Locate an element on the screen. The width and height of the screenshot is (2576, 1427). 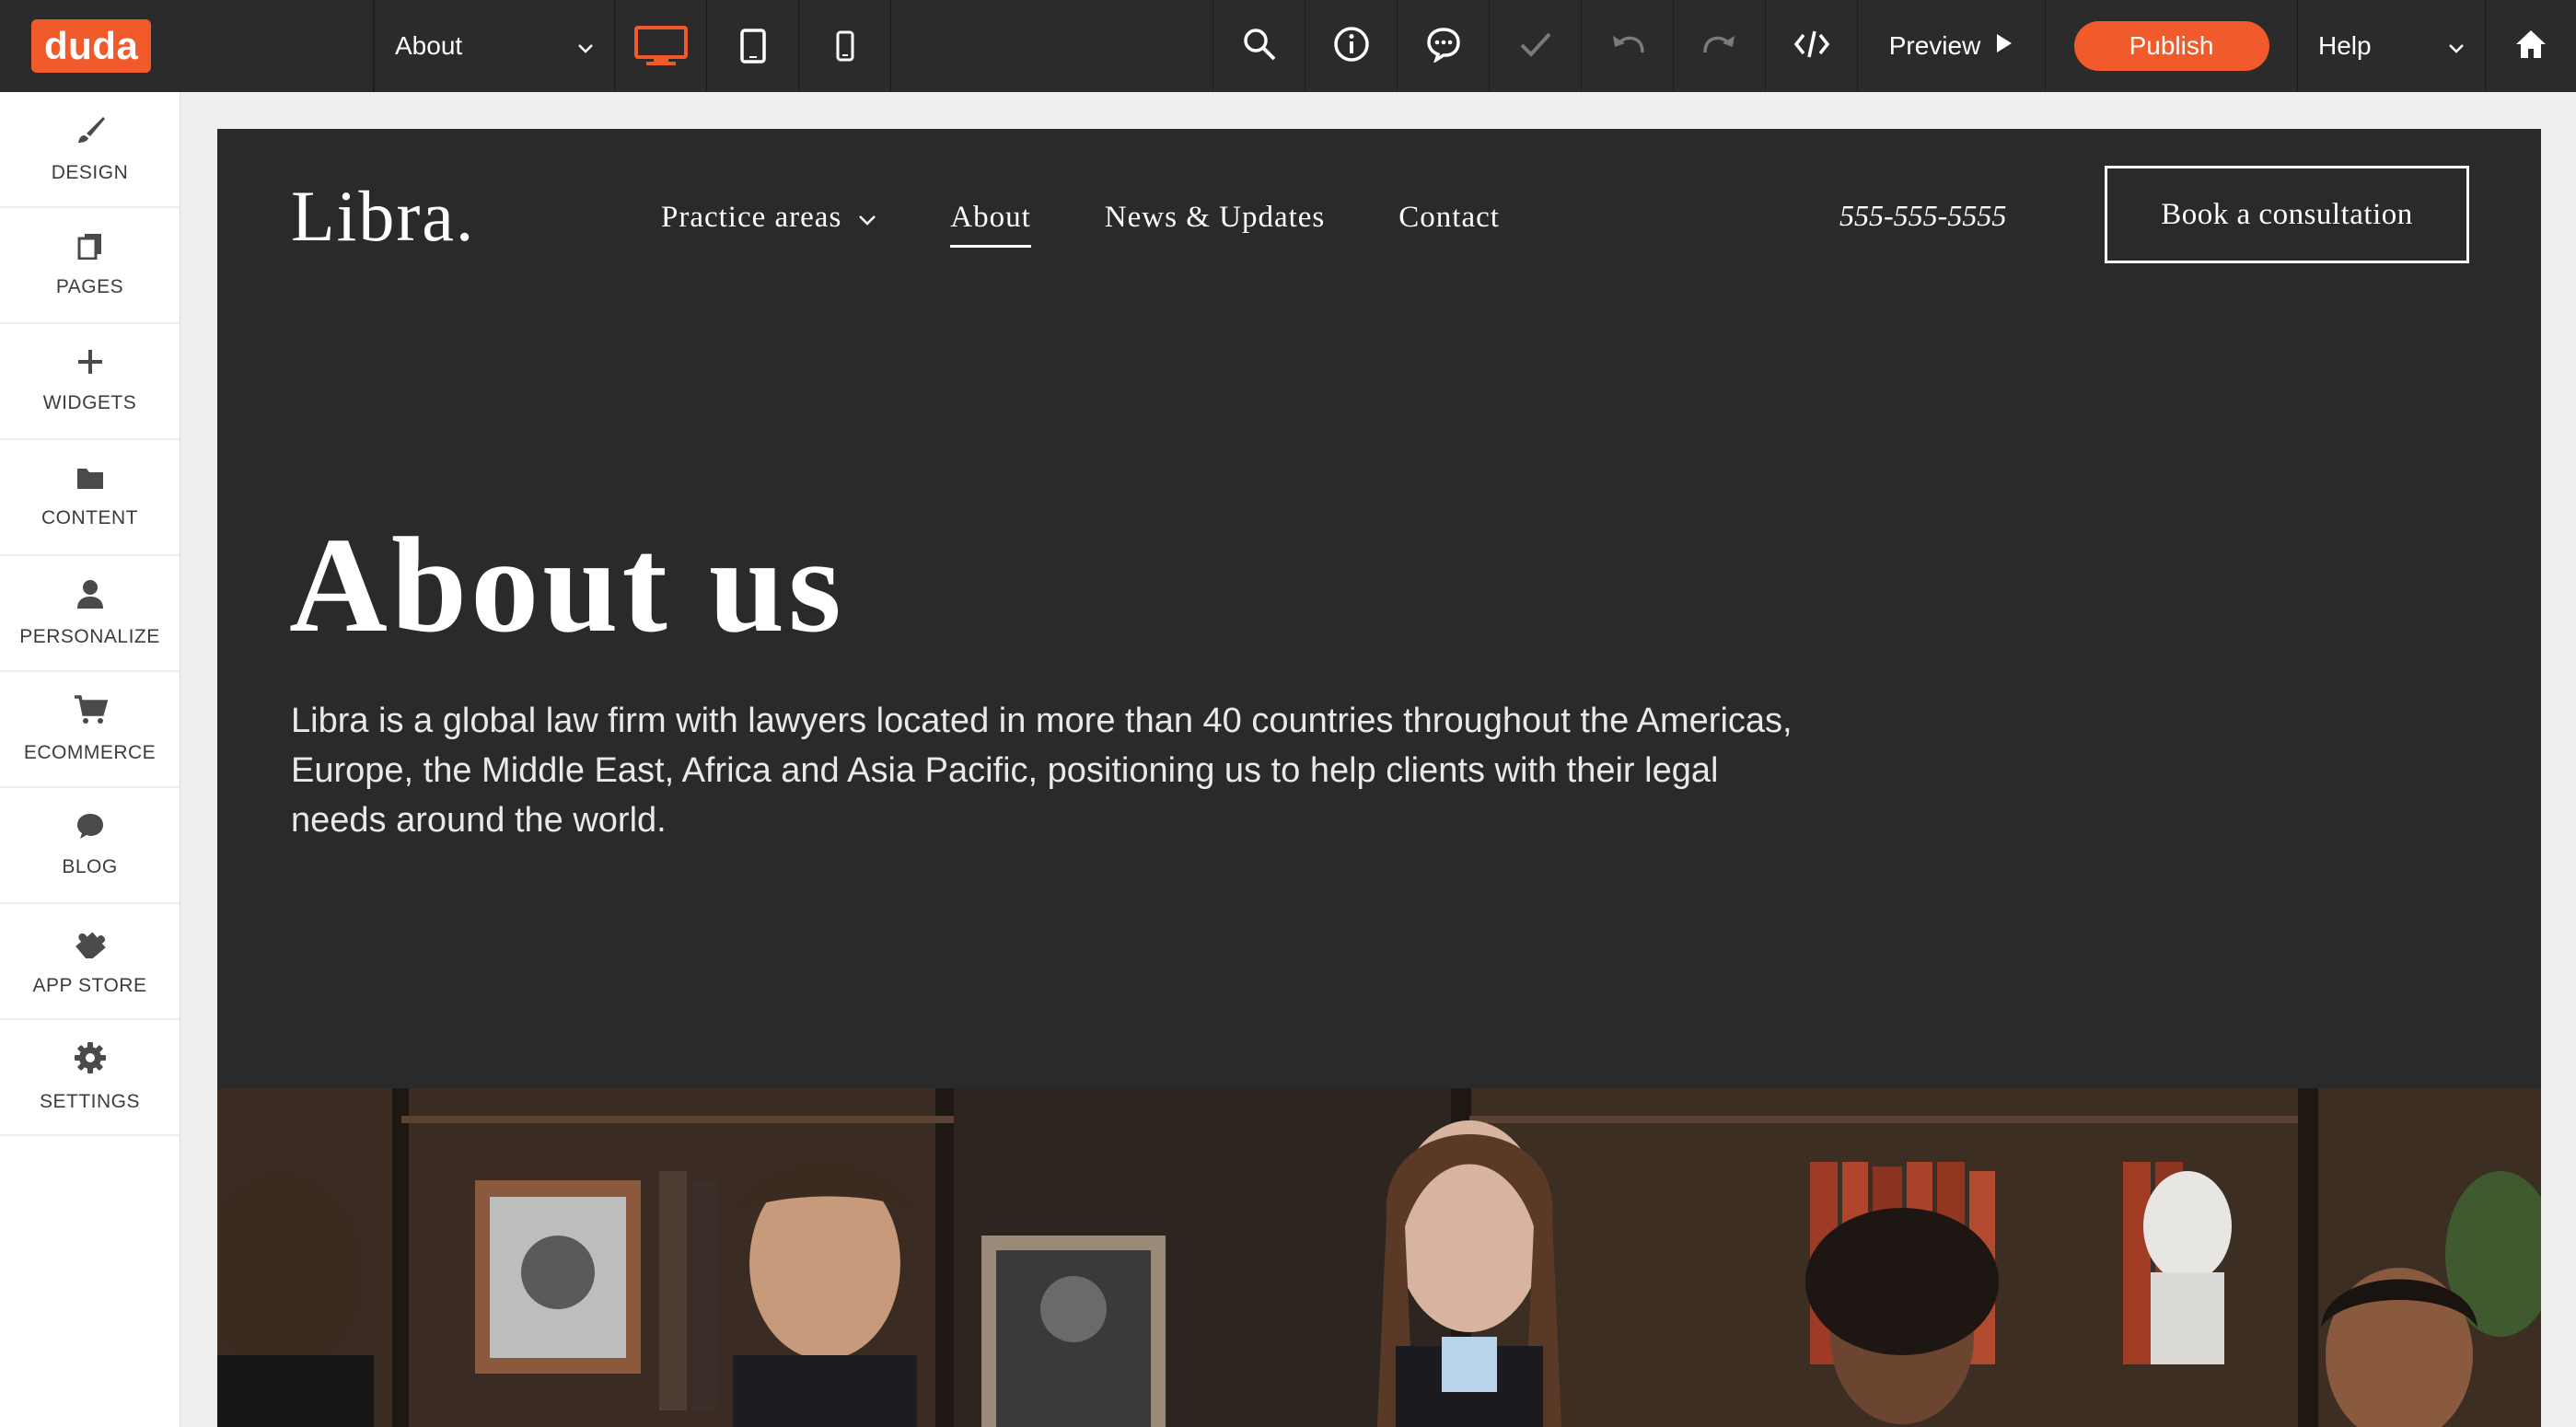
help-menu: Help is located at coordinates (2392, 46).